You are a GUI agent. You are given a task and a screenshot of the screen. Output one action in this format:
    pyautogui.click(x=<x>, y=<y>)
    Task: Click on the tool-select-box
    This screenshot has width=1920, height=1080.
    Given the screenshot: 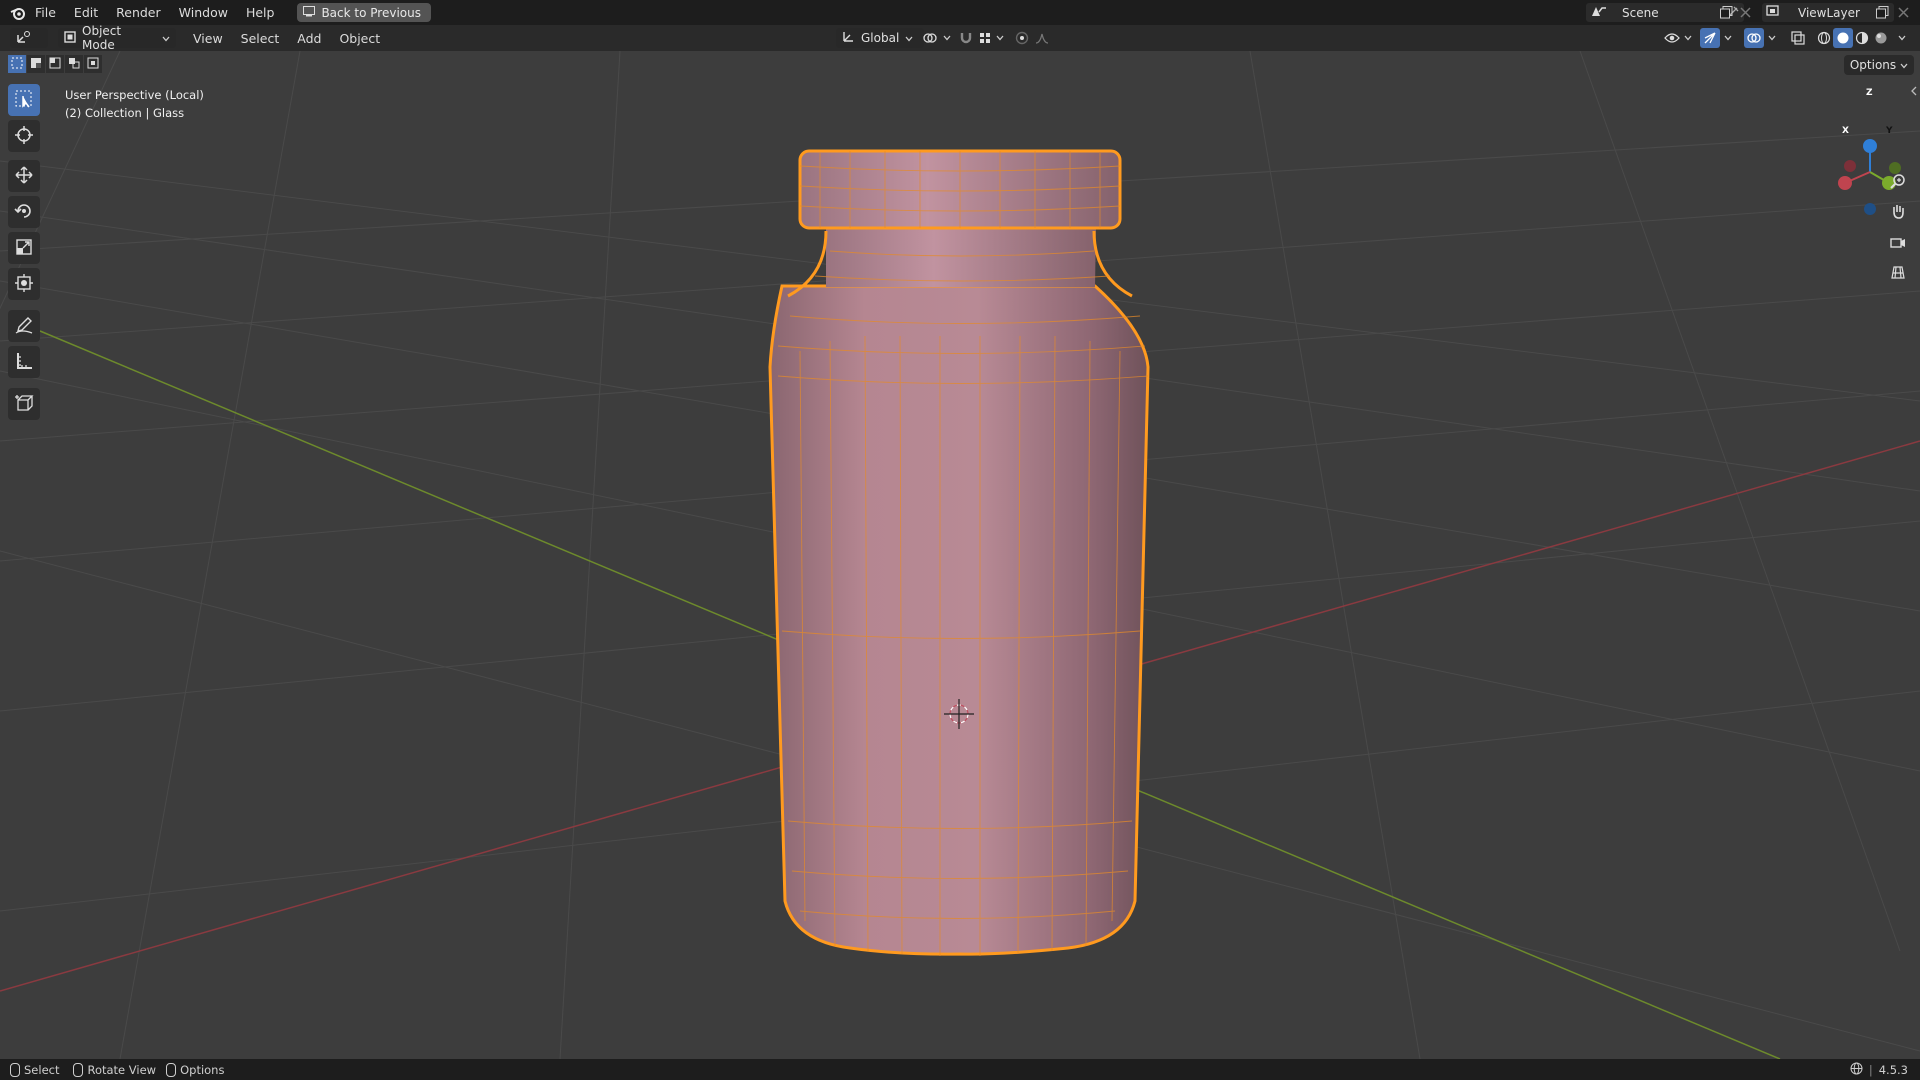 What is the action you would take?
    pyautogui.click(x=24, y=100)
    